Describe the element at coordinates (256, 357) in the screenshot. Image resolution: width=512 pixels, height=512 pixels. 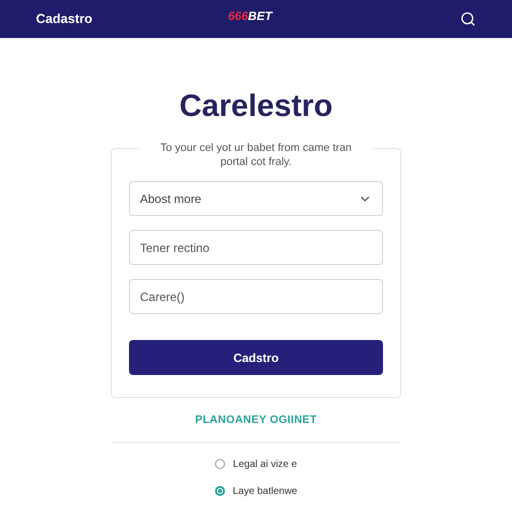
I see `submit-button: Cadstro` at that location.